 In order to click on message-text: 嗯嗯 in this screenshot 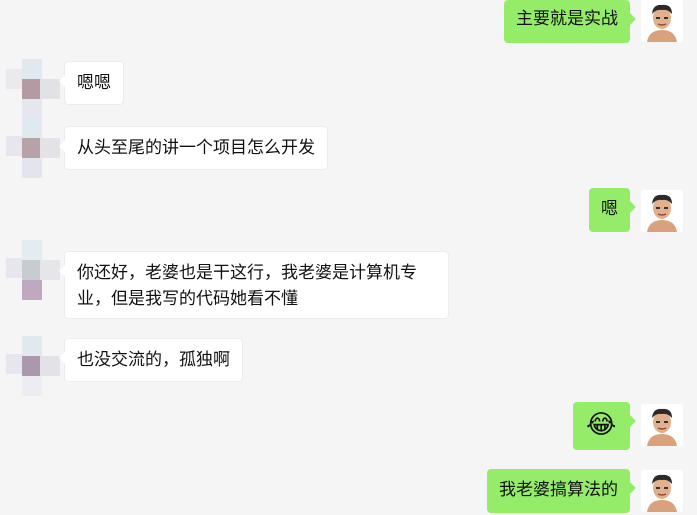, I will do `click(94, 83)`.